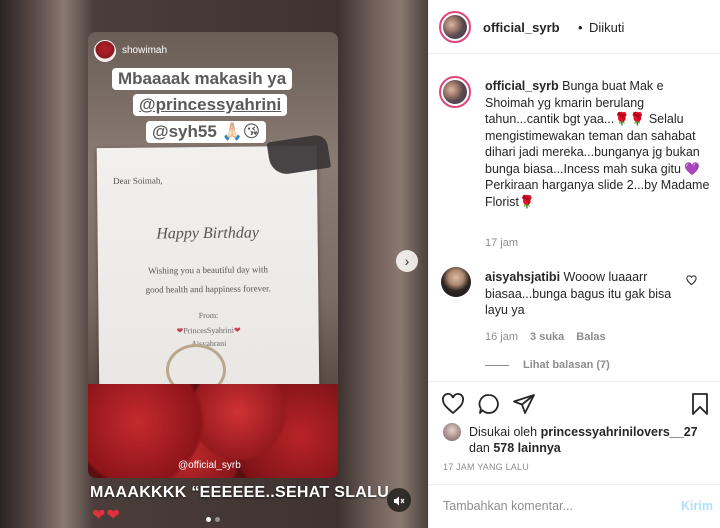 The image size is (720, 528). Describe the element at coordinates (455, 92) in the screenshot. I see `caption-author-avatar` at that location.